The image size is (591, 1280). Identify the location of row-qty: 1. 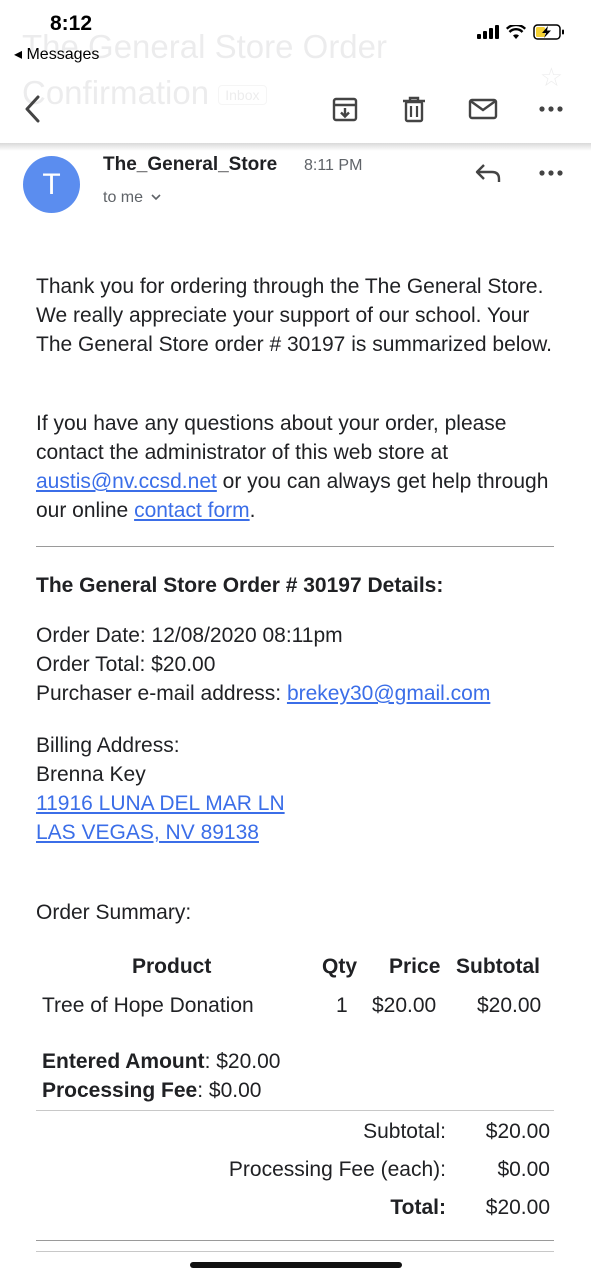
(342, 1005).